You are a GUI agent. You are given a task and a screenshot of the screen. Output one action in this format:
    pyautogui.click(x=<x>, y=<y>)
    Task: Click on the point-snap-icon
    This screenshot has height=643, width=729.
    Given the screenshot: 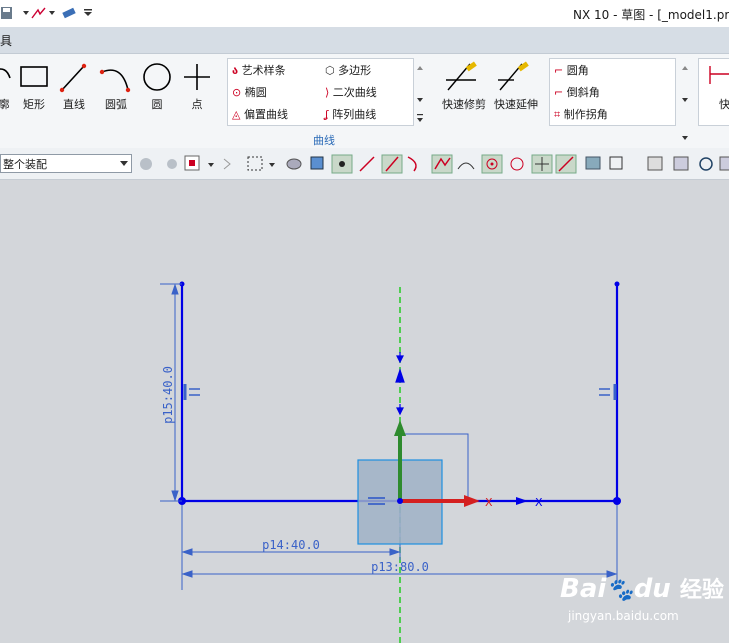 What is the action you would take?
    pyautogui.click(x=227, y=164)
    